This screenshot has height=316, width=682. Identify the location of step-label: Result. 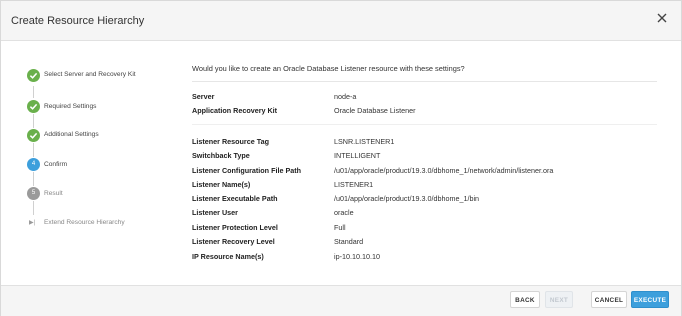
(53, 193).